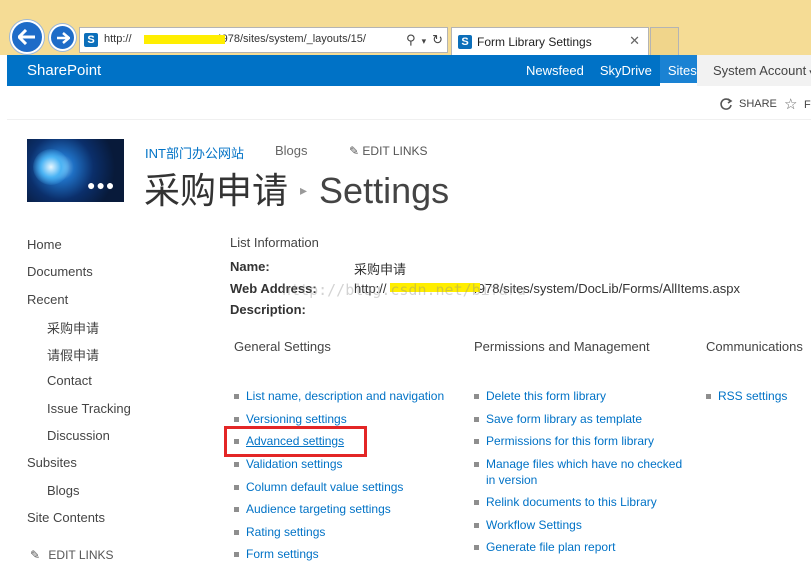 The image size is (811, 565). What do you see at coordinates (274, 242) in the screenshot?
I see `list-info-heading: List Information` at bounding box center [274, 242].